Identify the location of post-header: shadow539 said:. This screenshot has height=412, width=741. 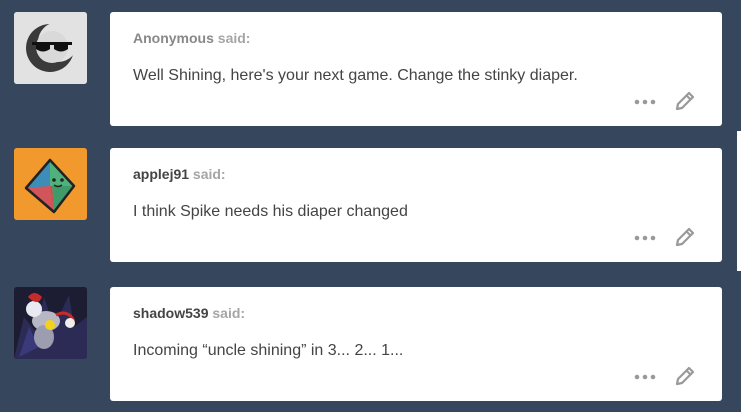
(189, 313).